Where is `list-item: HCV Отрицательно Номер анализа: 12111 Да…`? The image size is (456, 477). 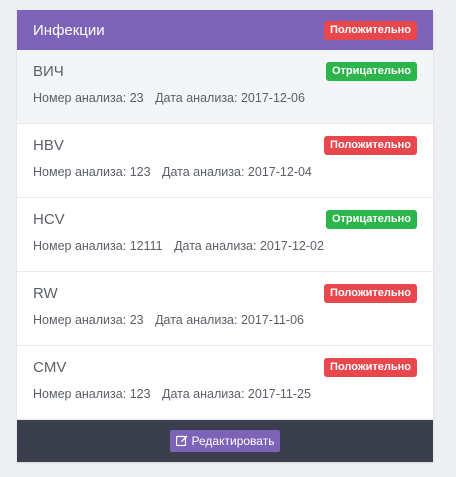
list-item: HCV Отрицательно Номер анализа: 12111 Да… is located at coordinates (225, 235).